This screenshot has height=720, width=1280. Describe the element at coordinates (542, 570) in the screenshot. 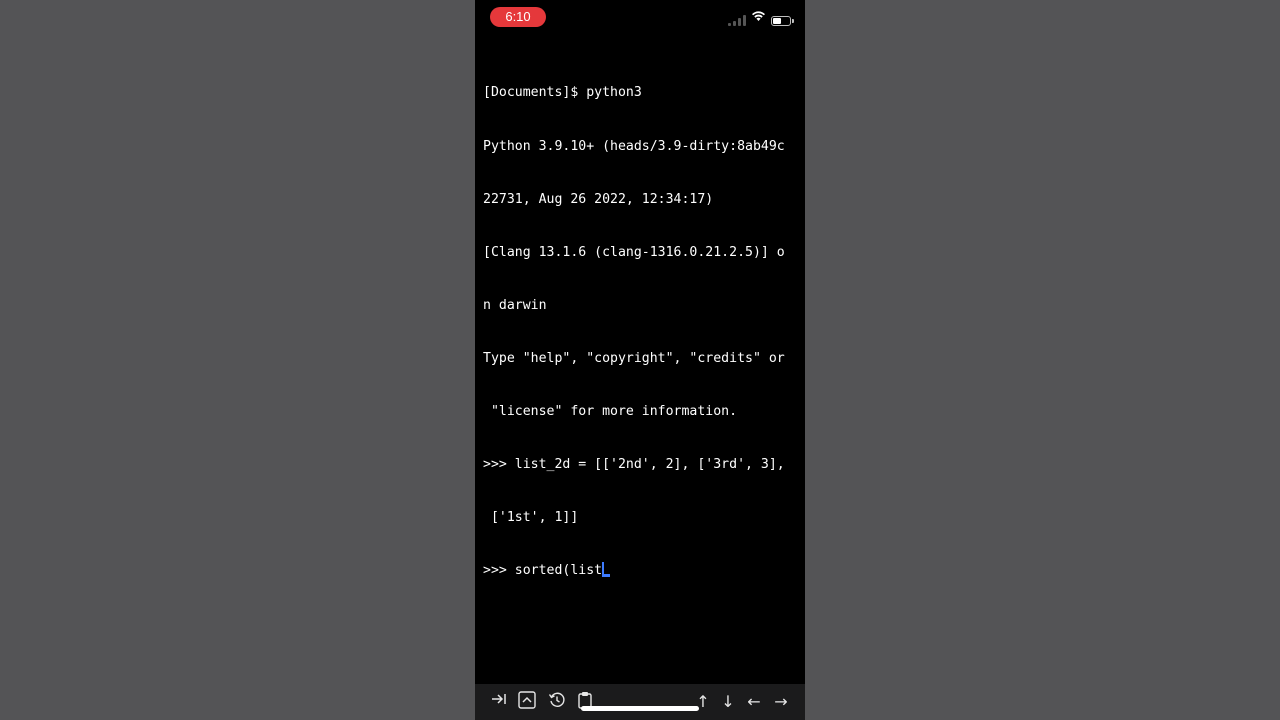

I see `terminal-current-input: >>> sorted(list` at that location.